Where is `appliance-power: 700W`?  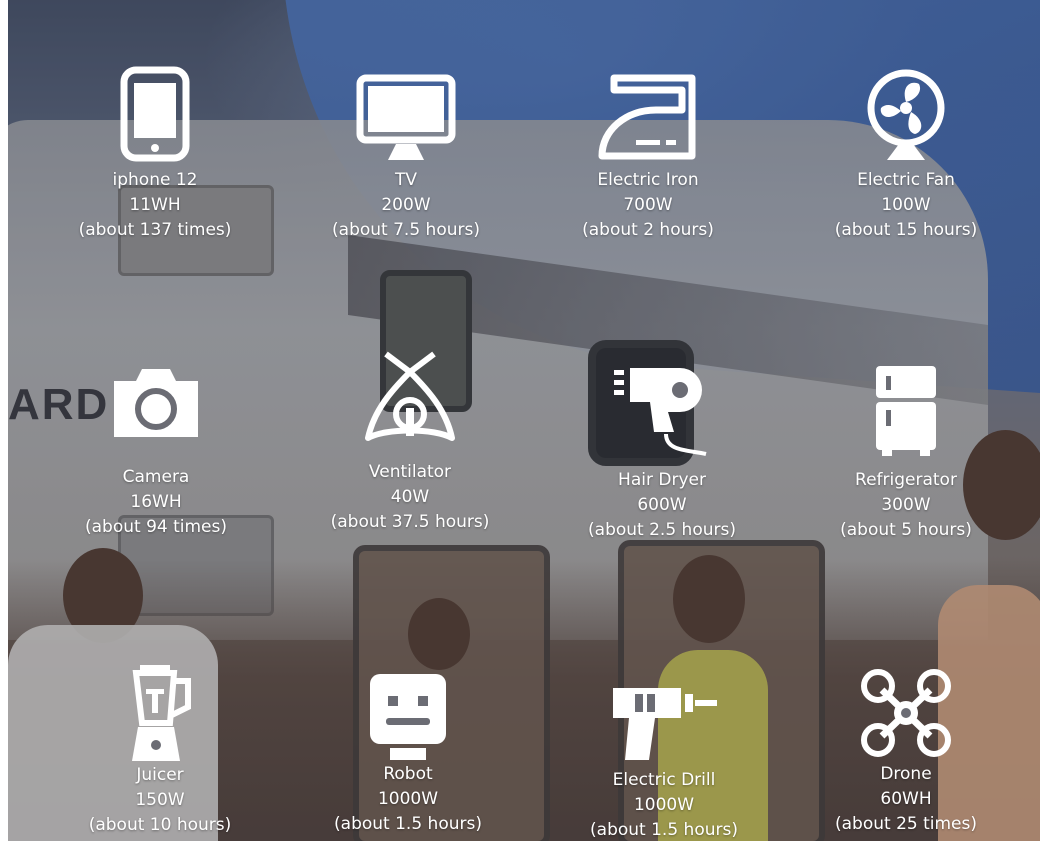 appliance-power: 700W is located at coordinates (648, 205).